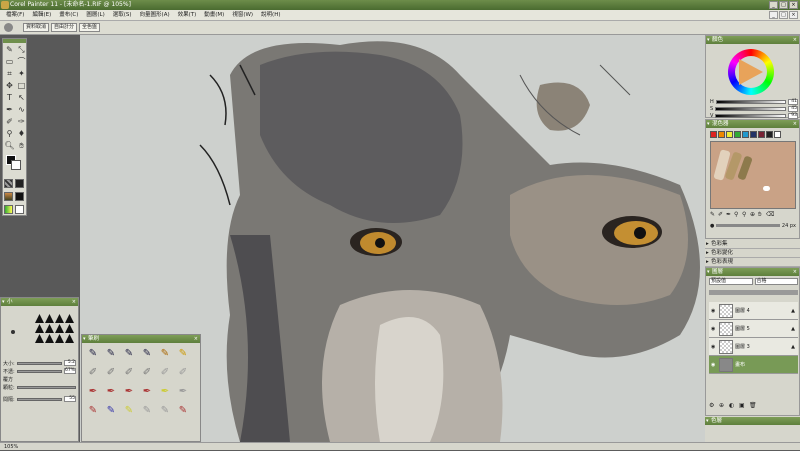 This screenshot has width=800, height=451. What do you see at coordinates (242, 15) in the screenshot?
I see `menu-window: 視窗(W)` at bounding box center [242, 15].